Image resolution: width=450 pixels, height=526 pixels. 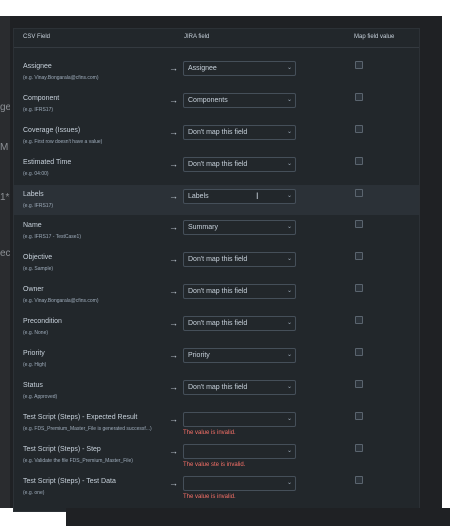 I want to click on csv-field-label: Status, so click(x=33, y=385).